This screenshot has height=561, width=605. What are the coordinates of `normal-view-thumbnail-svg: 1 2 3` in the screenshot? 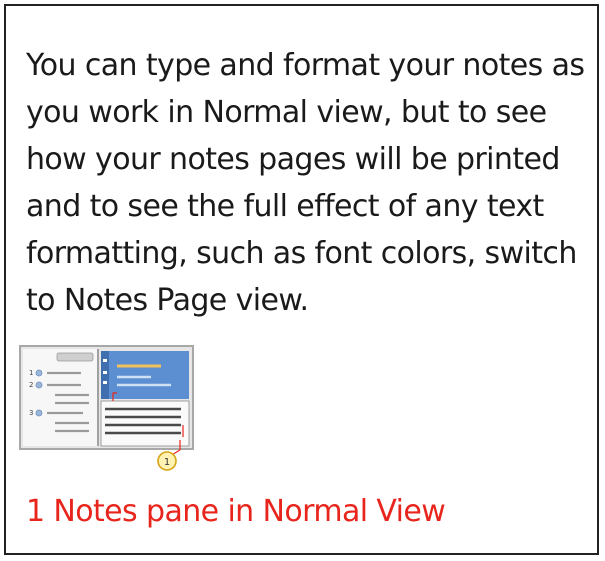 It's located at (106, 398).